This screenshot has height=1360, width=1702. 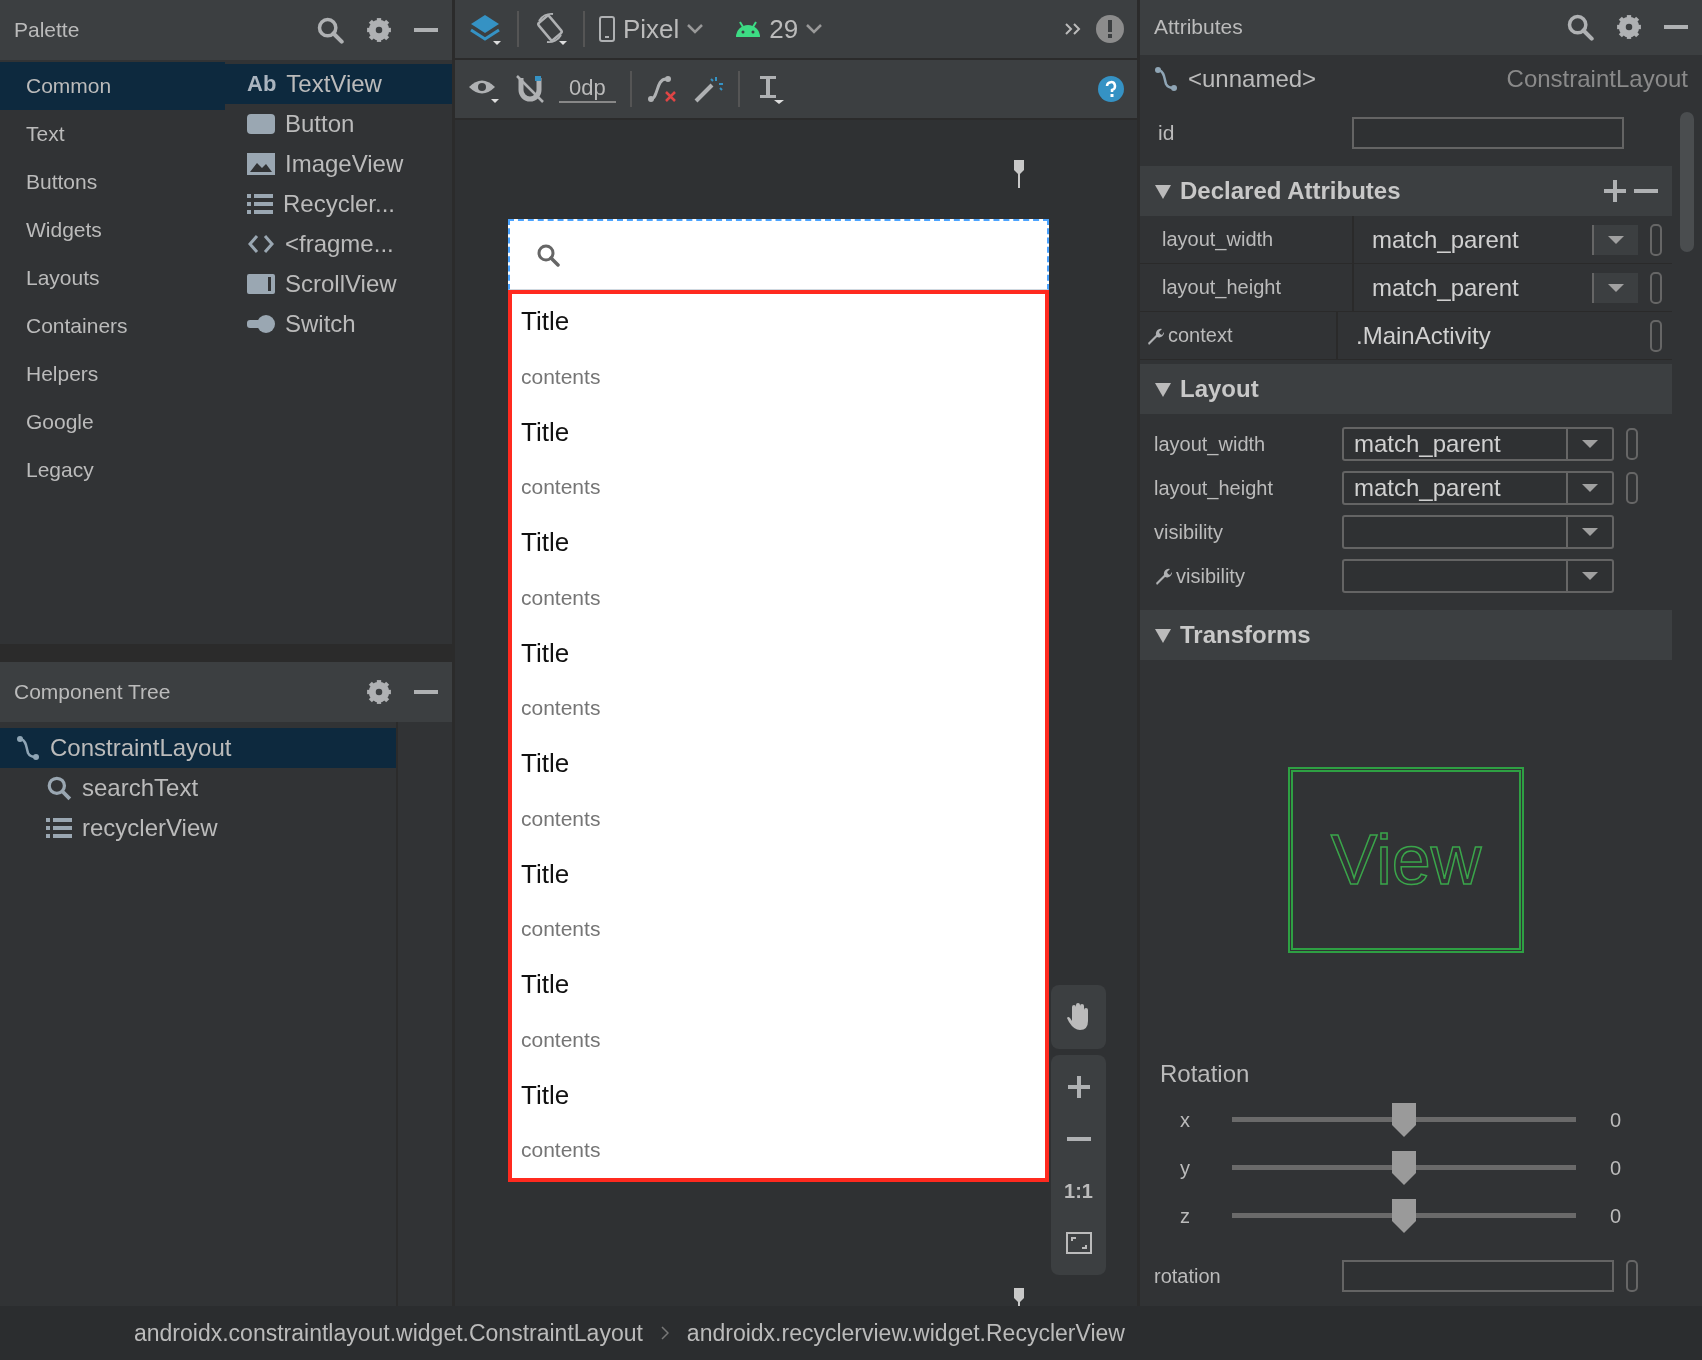 I want to click on palette-category: Layouts, so click(x=112, y=278).